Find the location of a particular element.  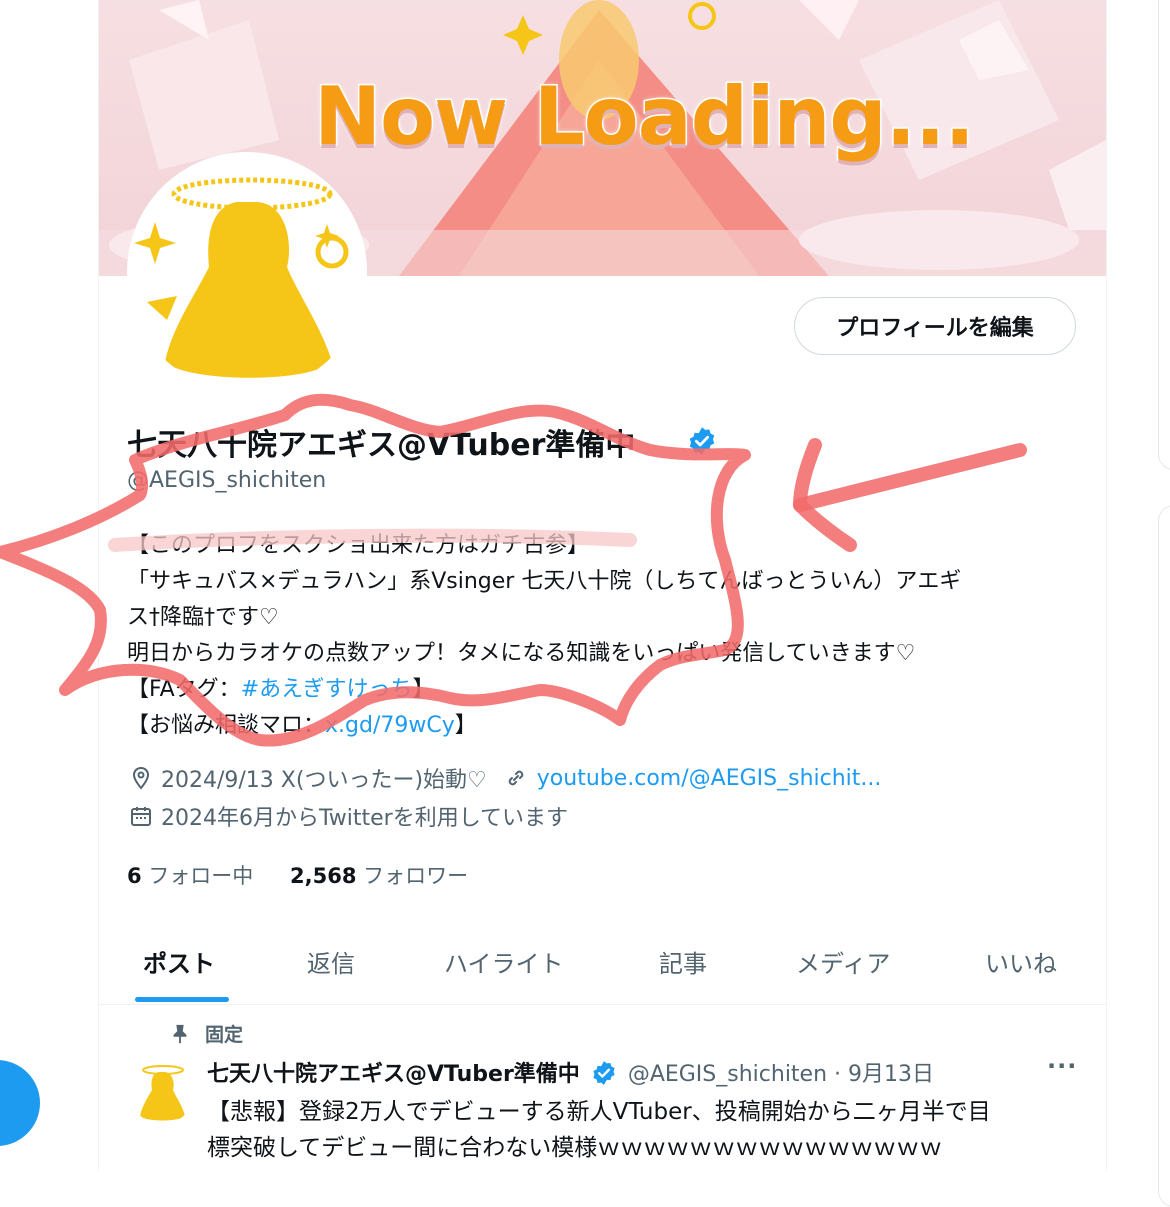

bio-text: 【お悩み相談マロ： is located at coordinates (226, 725).